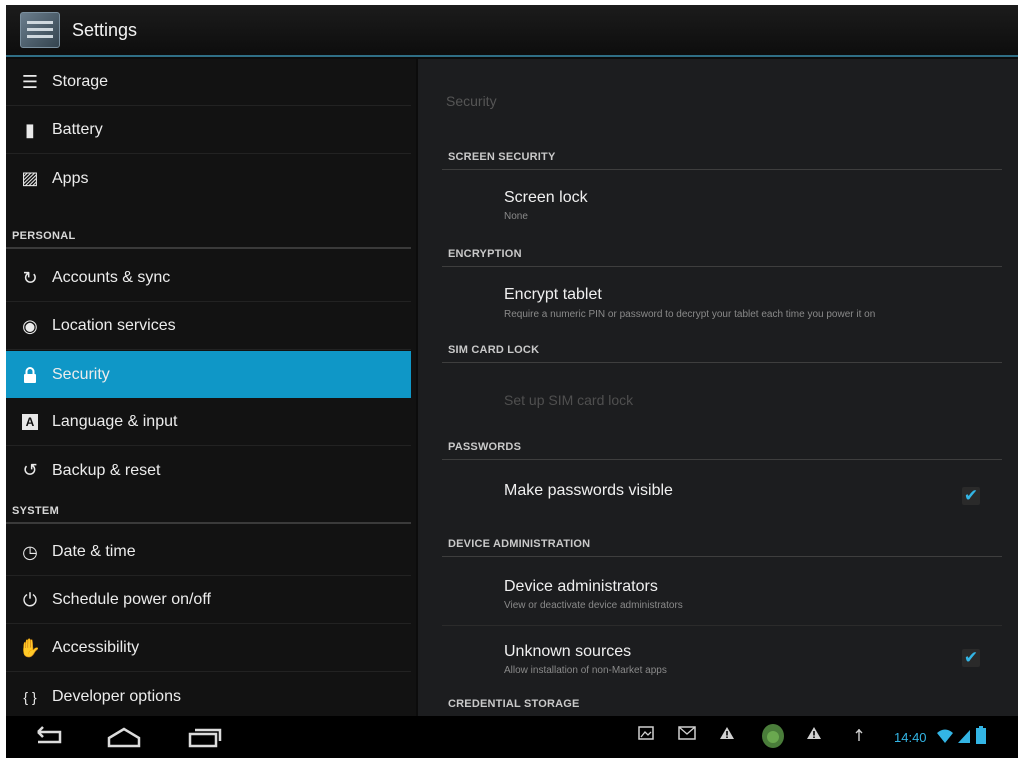  Describe the element at coordinates (131, 599) in the screenshot. I see `sidebar-item-label: Schedule power on/off` at that location.